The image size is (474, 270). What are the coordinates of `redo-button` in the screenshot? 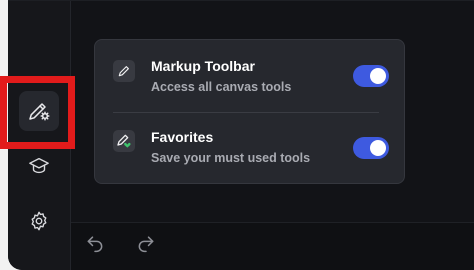 It's located at (146, 243).